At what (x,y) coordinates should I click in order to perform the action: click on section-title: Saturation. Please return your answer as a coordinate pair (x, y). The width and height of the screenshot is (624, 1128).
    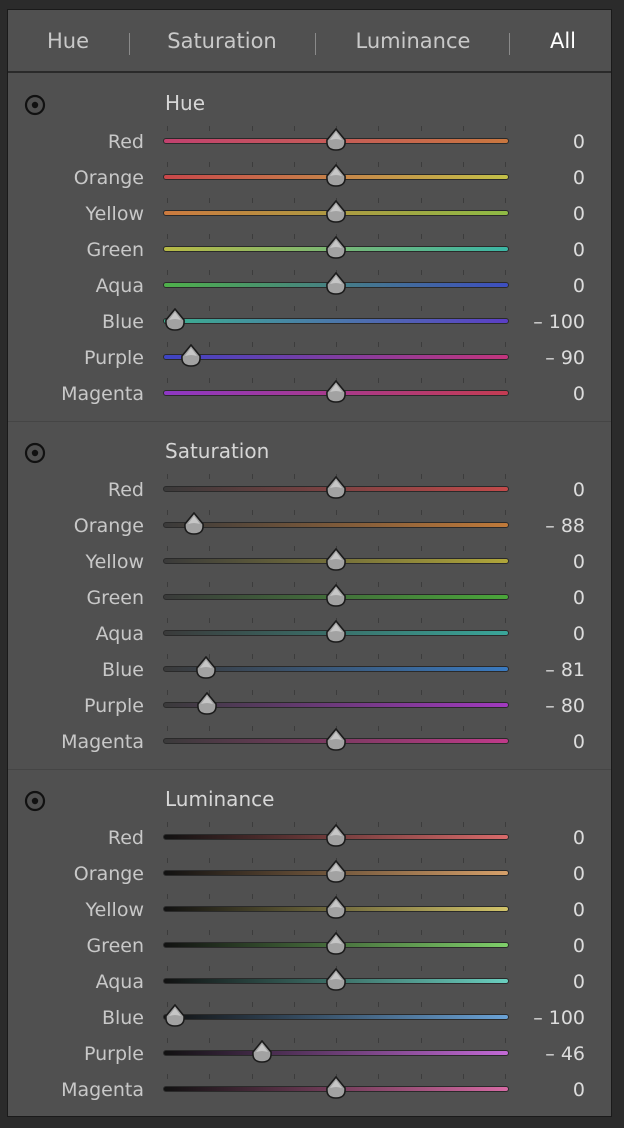
    Looking at the image, I should click on (217, 451).